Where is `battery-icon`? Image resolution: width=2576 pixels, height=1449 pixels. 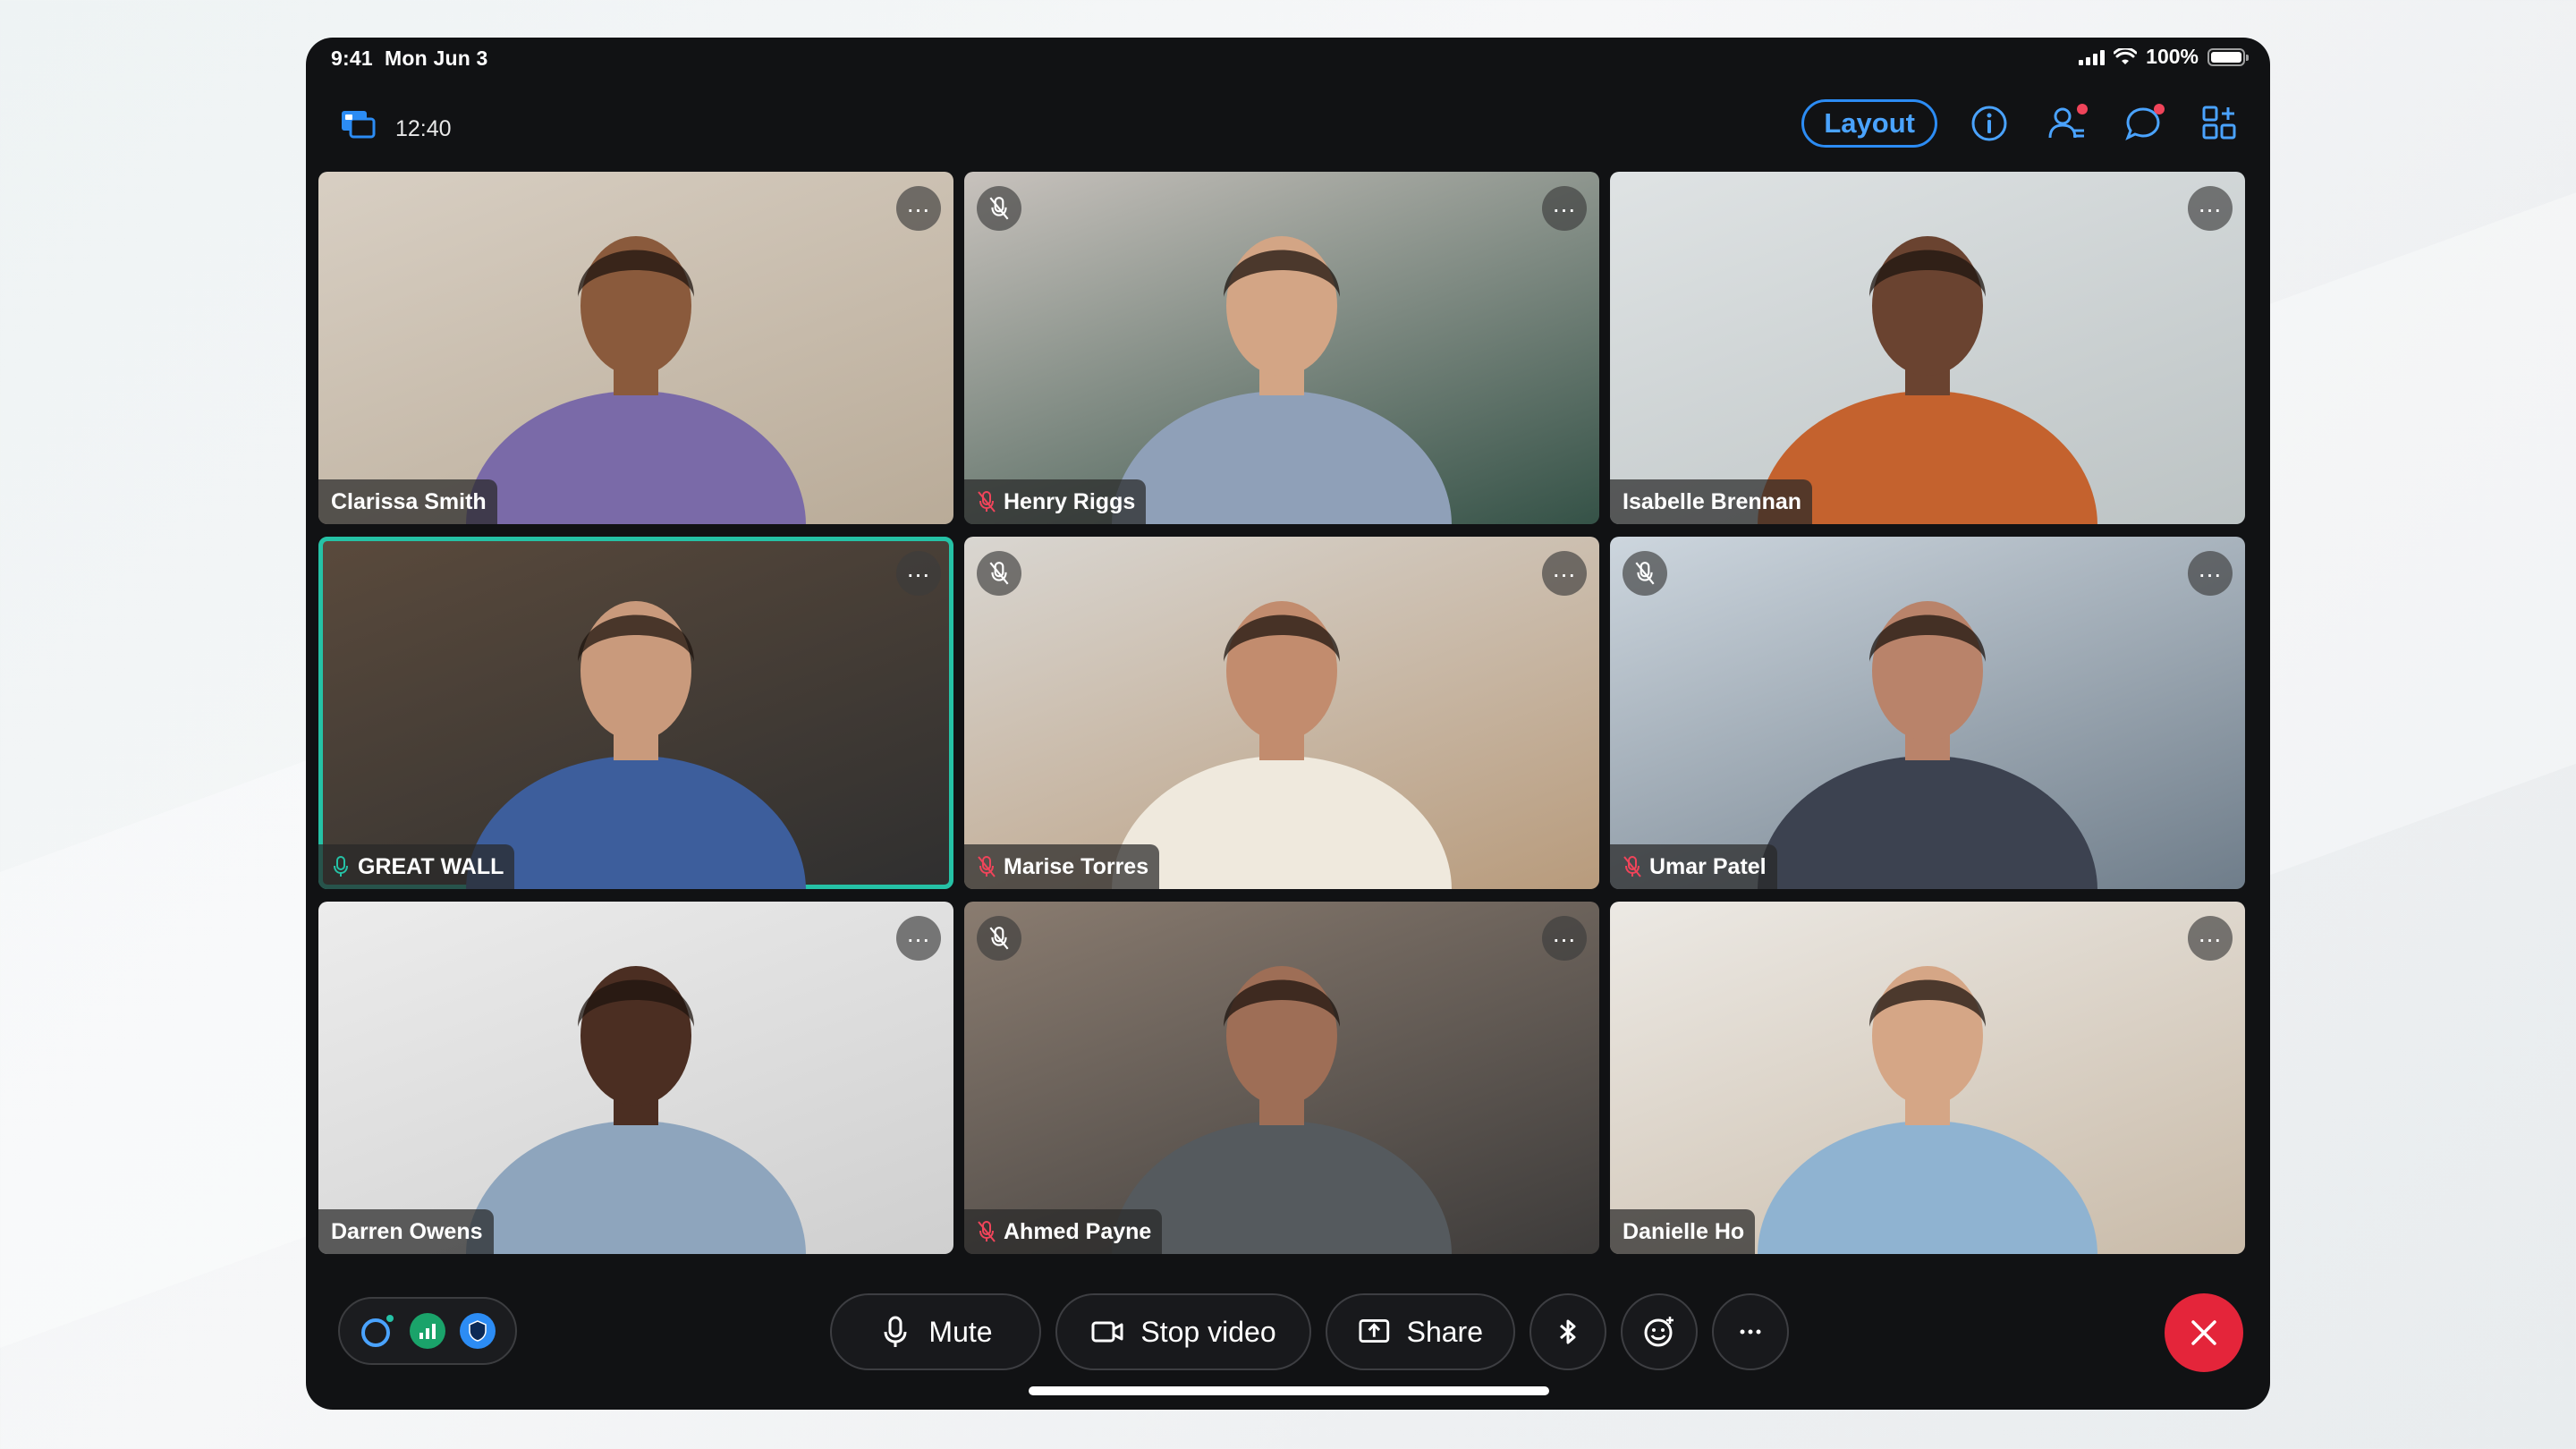
battery-icon is located at coordinates (2228, 56).